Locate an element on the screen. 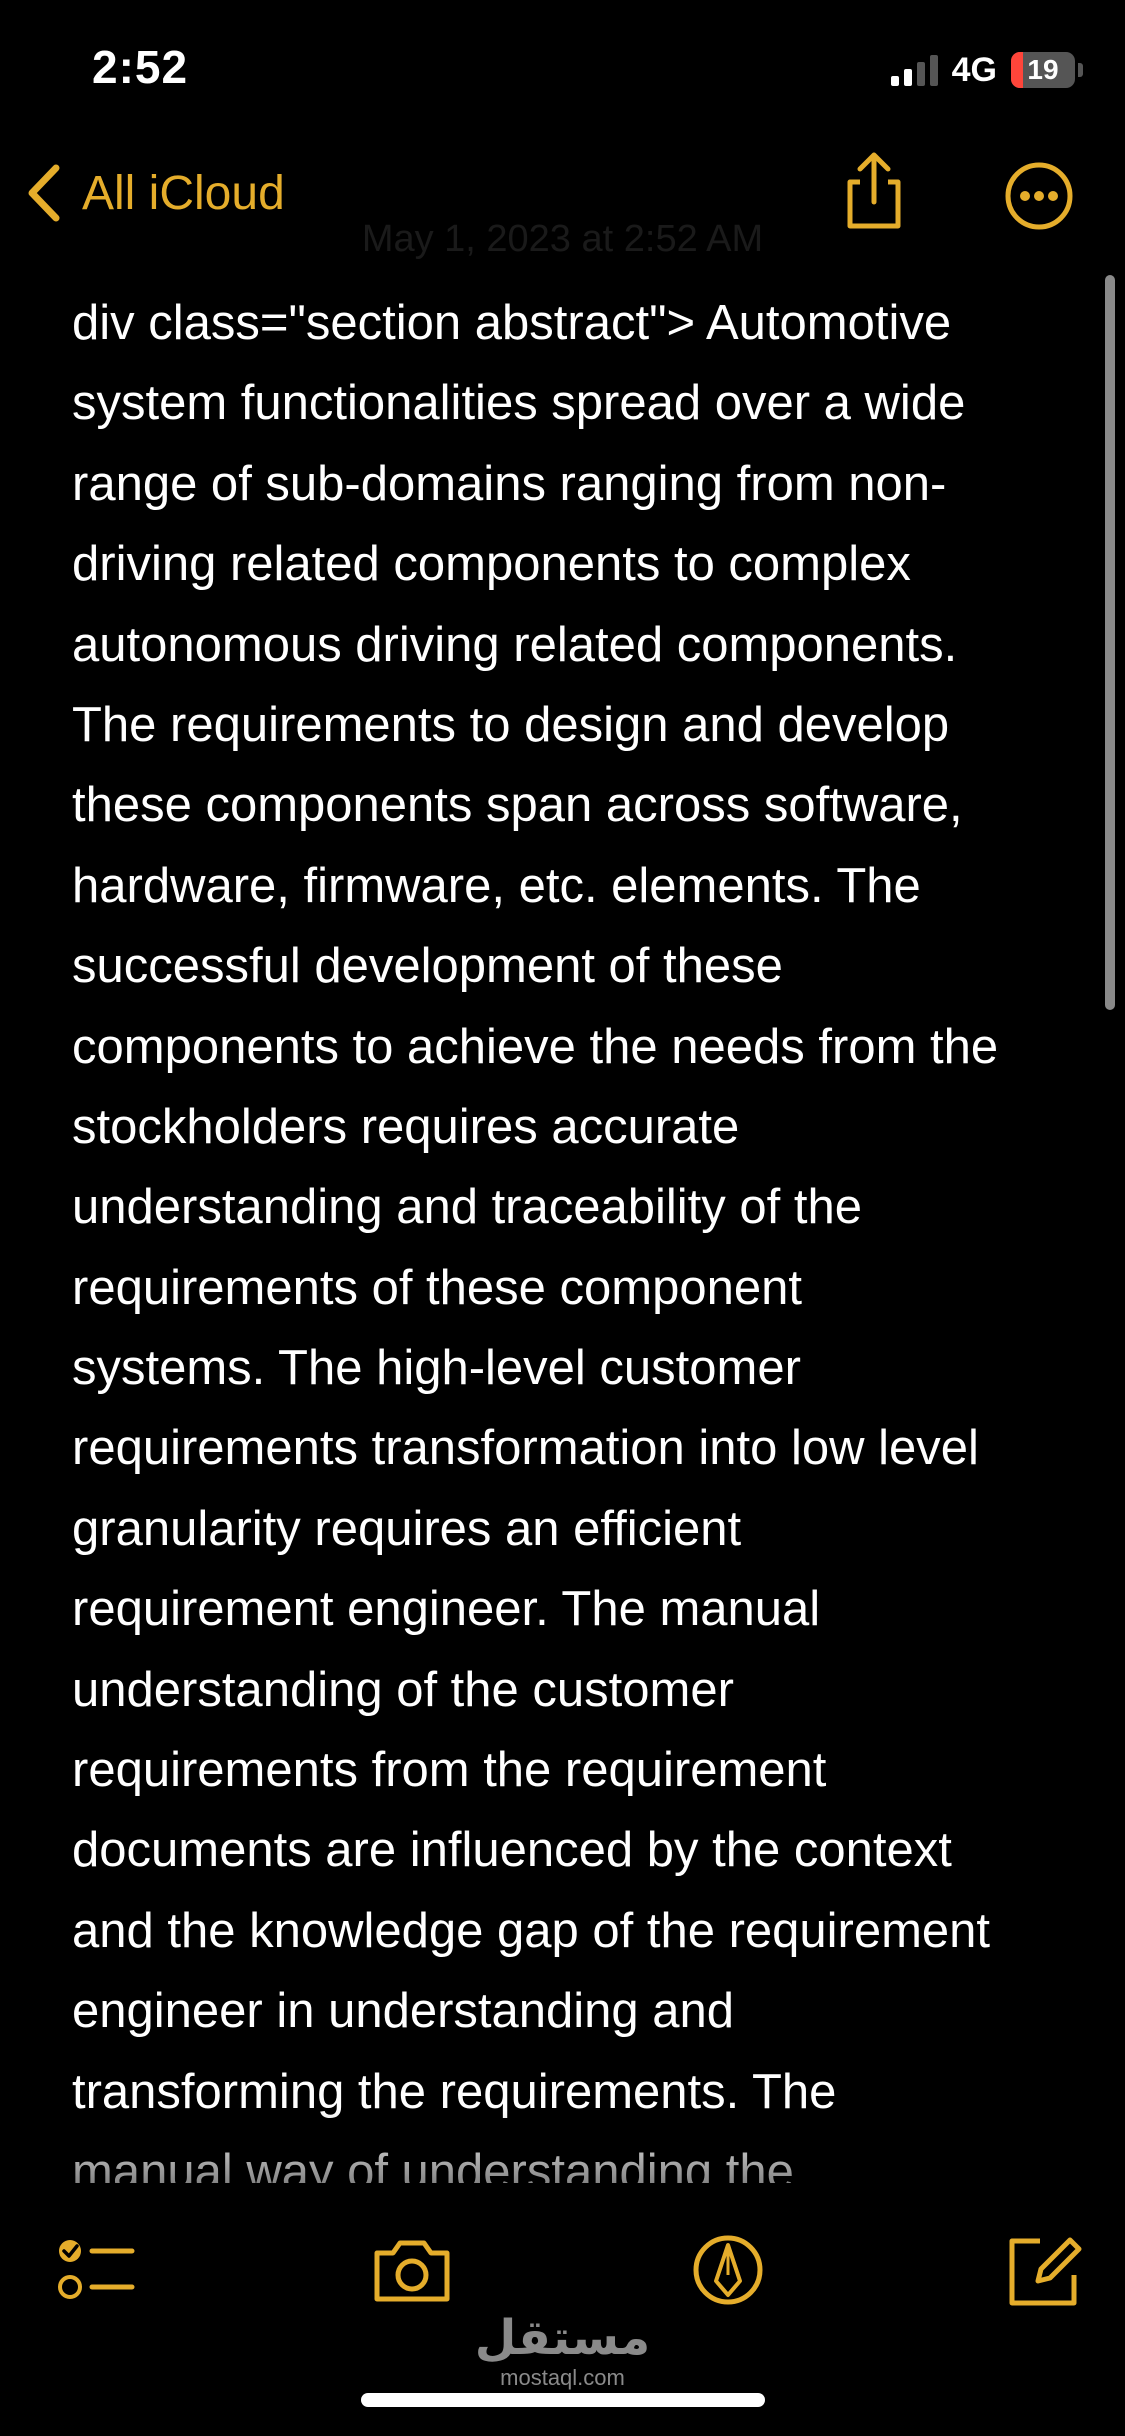 Image resolution: width=1125 pixels, height=2436 pixels. compose-button is located at coordinates (1045, 2270).